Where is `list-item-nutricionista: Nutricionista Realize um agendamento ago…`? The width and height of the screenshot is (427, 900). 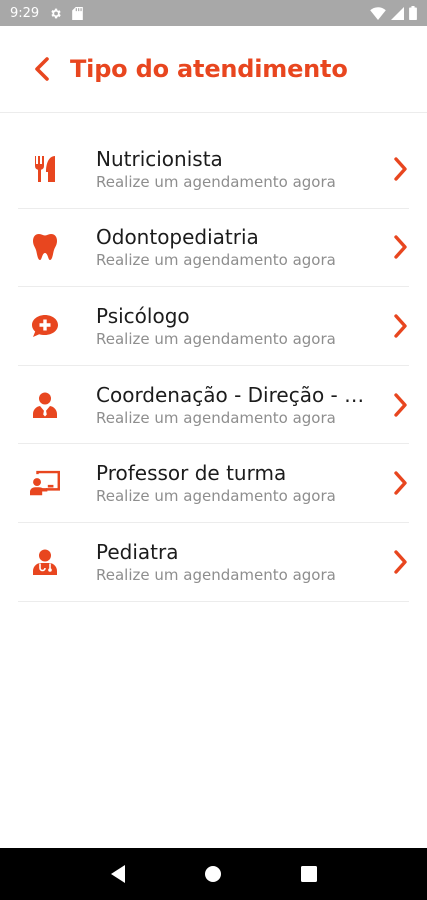
list-item-nutricionista: Nutricionista Realize um agendamento ago… is located at coordinates (213, 169).